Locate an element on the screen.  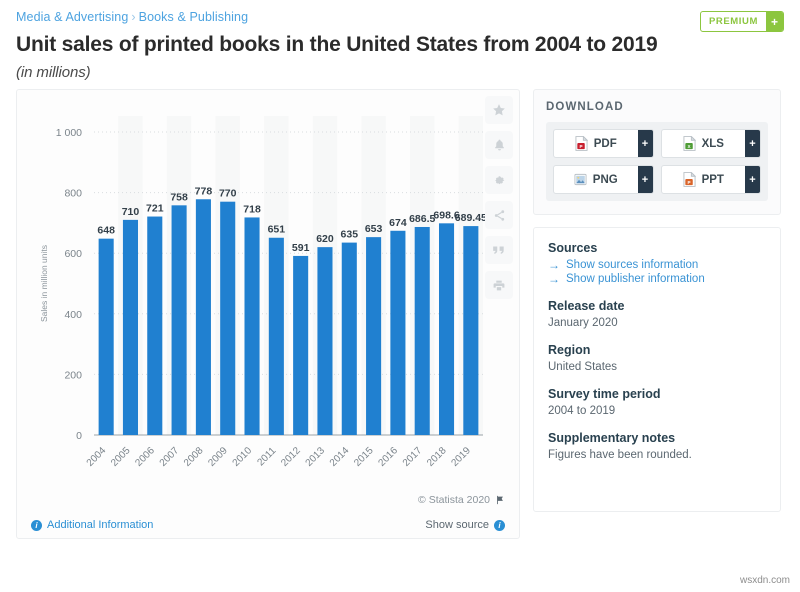
download-png-plus-icon: + is located at coordinates (645, 179).